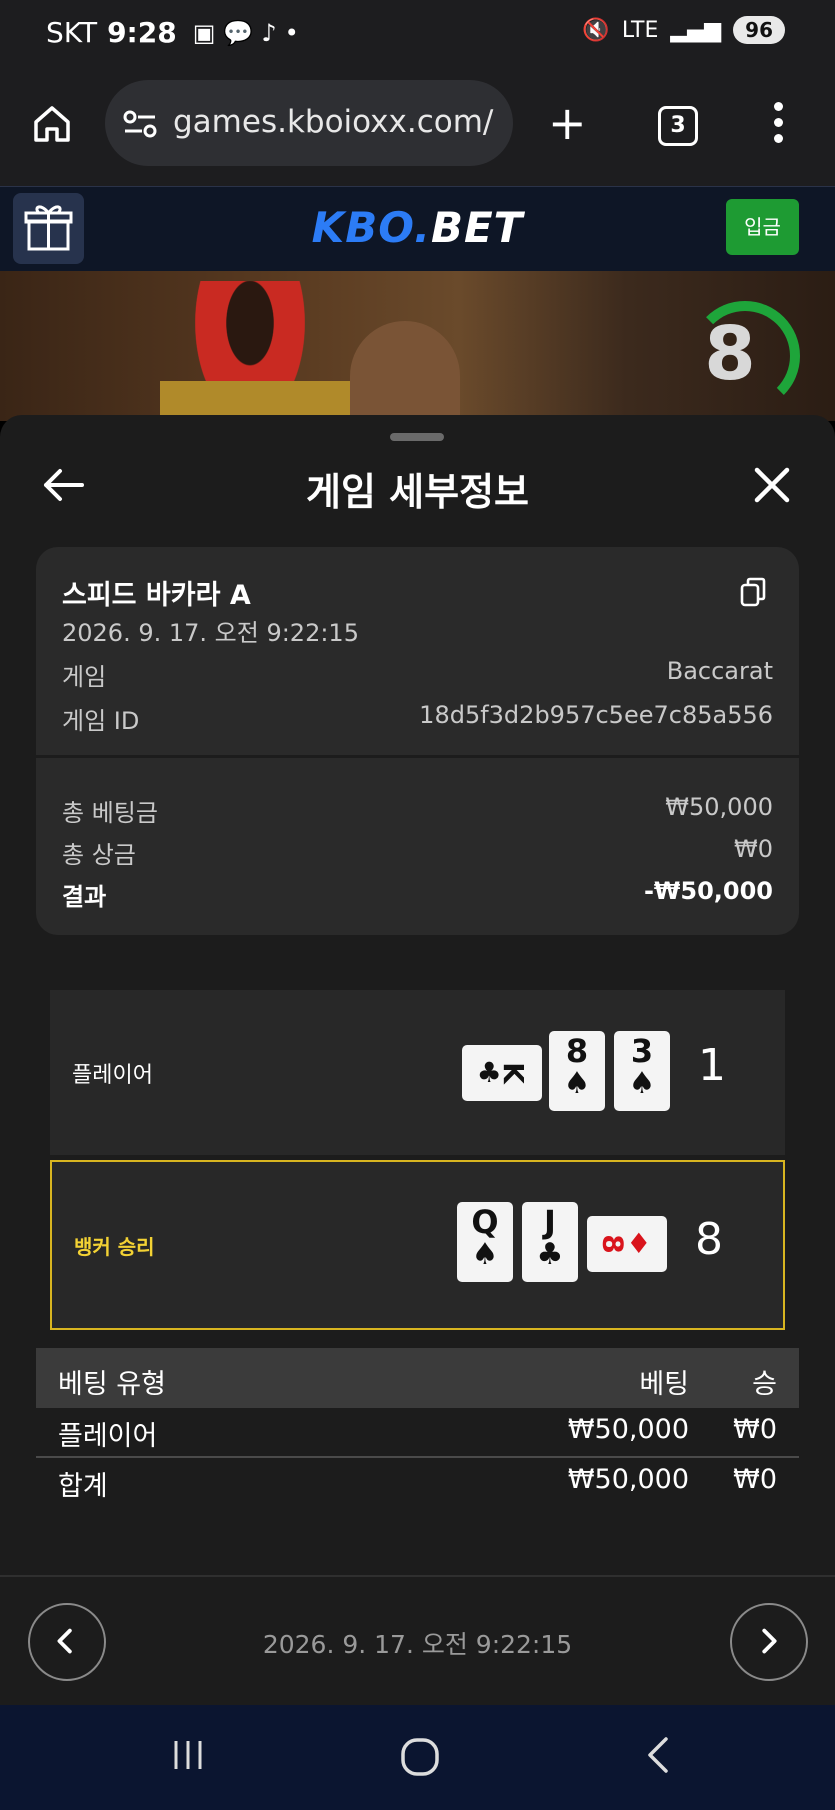 The width and height of the screenshot is (835, 1810). Describe the element at coordinates (628, 1429) in the screenshot. I see `bet-amount-cell: ₩50,000` at that location.